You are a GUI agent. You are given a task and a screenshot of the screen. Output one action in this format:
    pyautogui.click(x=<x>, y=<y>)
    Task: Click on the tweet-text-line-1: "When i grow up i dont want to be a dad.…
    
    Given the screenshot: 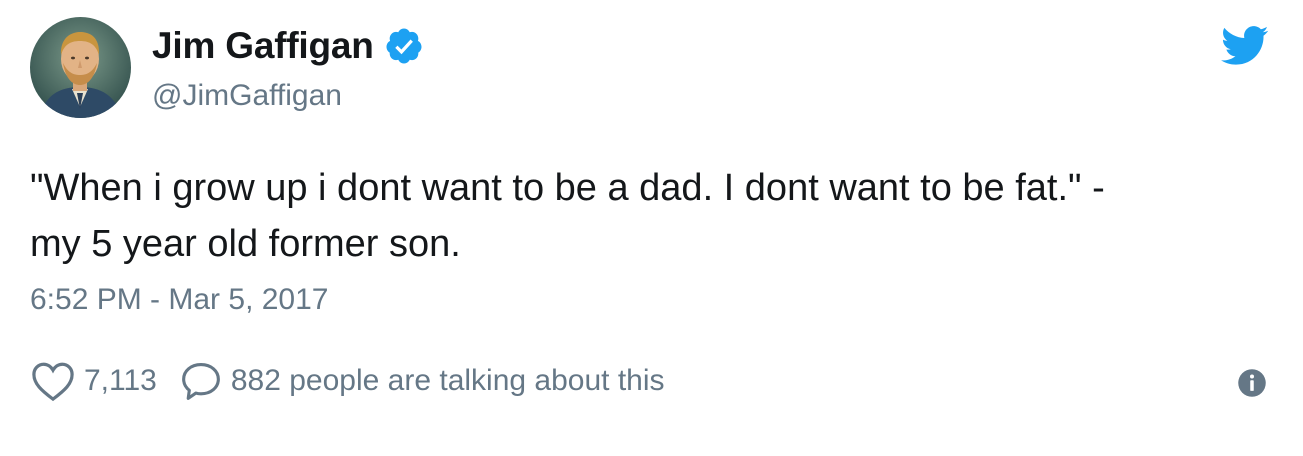 What is the action you would take?
    pyautogui.click(x=567, y=188)
    